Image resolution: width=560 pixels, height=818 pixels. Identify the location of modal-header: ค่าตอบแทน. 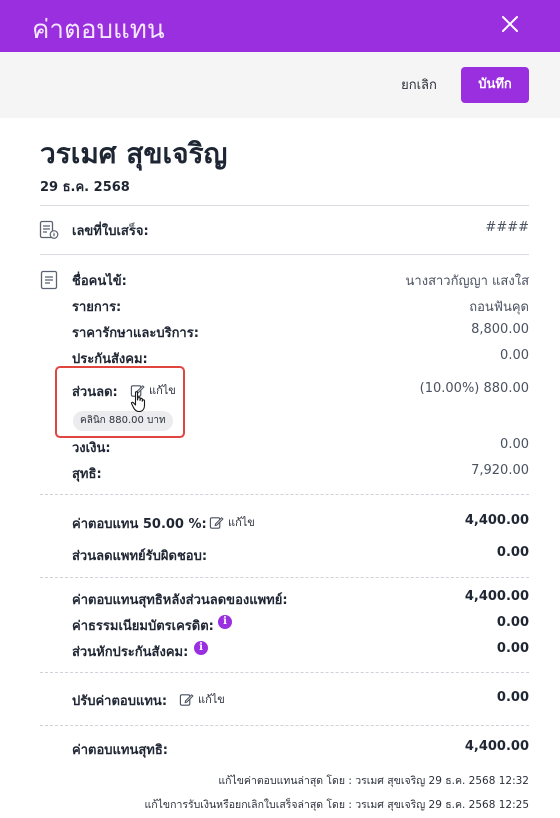
(280, 26).